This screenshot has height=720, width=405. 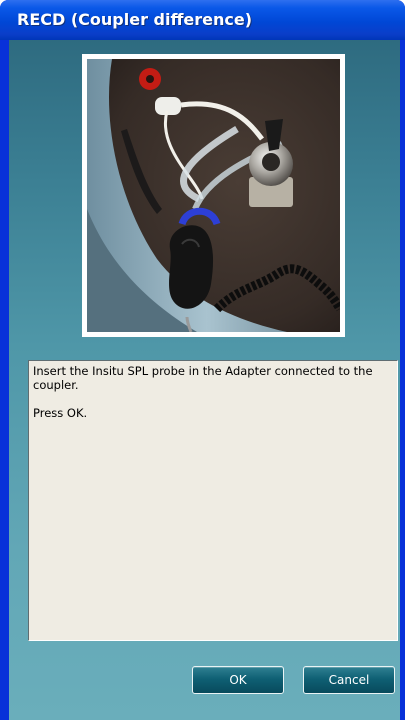 What do you see at coordinates (56, 385) in the screenshot?
I see `instruction-line-2: coupler.` at bounding box center [56, 385].